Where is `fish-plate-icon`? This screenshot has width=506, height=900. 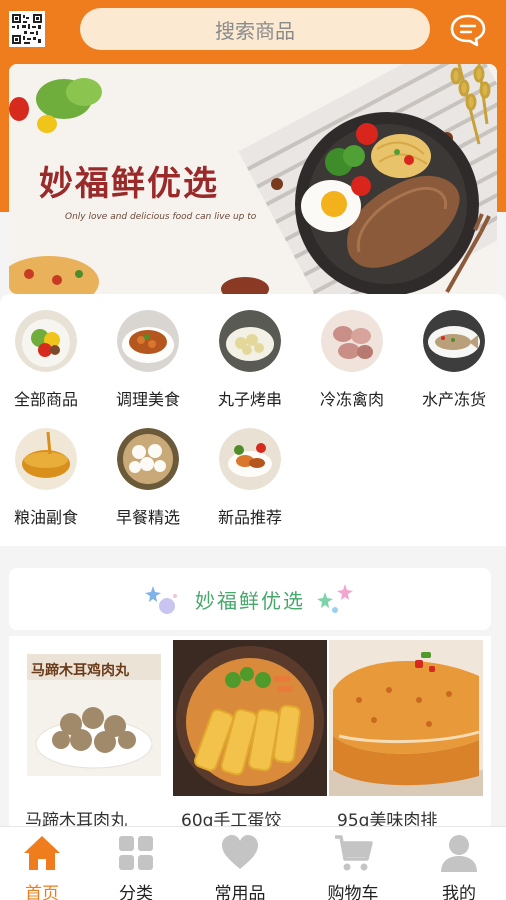 fish-plate-icon is located at coordinates (454, 341).